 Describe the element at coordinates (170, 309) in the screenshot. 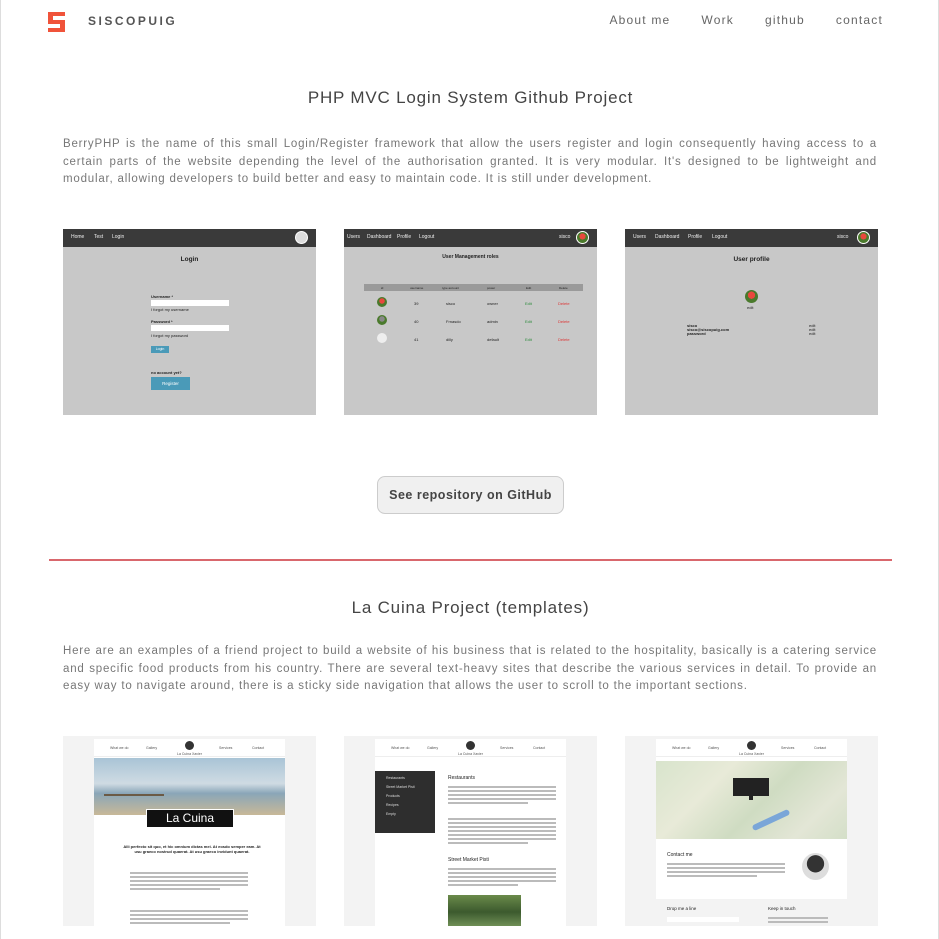

I see `screenshot-forgot-username: I forgot my username` at that location.